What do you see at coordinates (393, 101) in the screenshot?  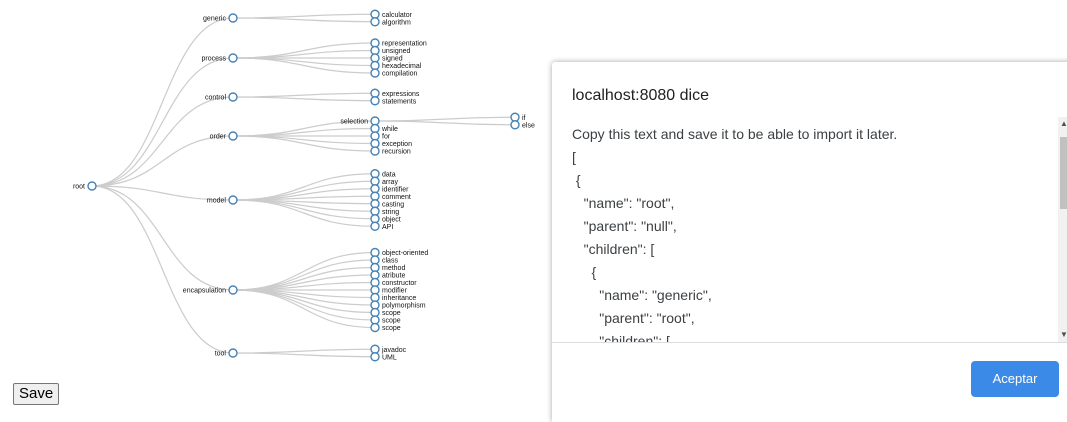 I see `tree-node-statements: statements` at bounding box center [393, 101].